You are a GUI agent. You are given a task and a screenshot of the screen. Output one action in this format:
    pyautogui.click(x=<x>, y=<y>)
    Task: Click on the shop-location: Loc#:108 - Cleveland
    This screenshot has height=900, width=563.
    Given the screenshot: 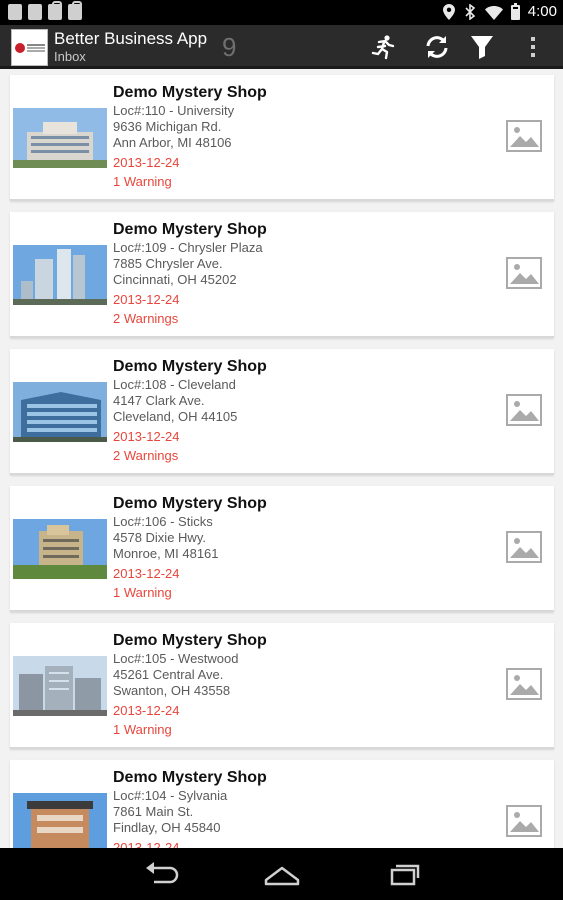 What is the action you would take?
    pyautogui.click(x=174, y=384)
    